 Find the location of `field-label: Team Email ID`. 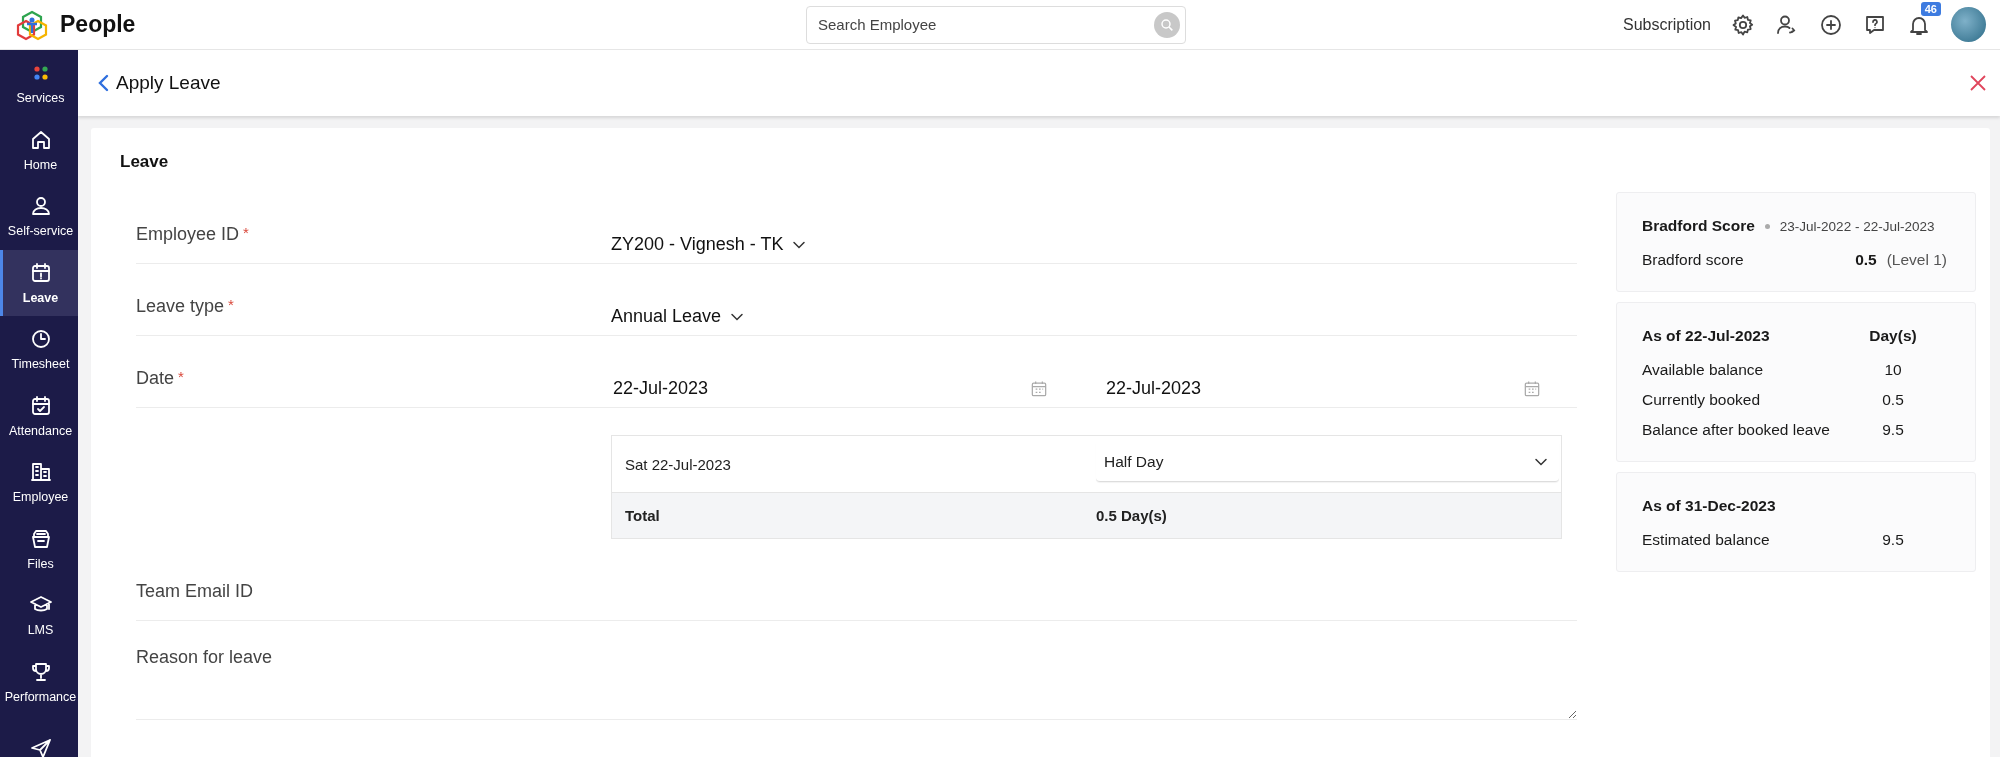

field-label: Team Email ID is located at coordinates (195, 591).